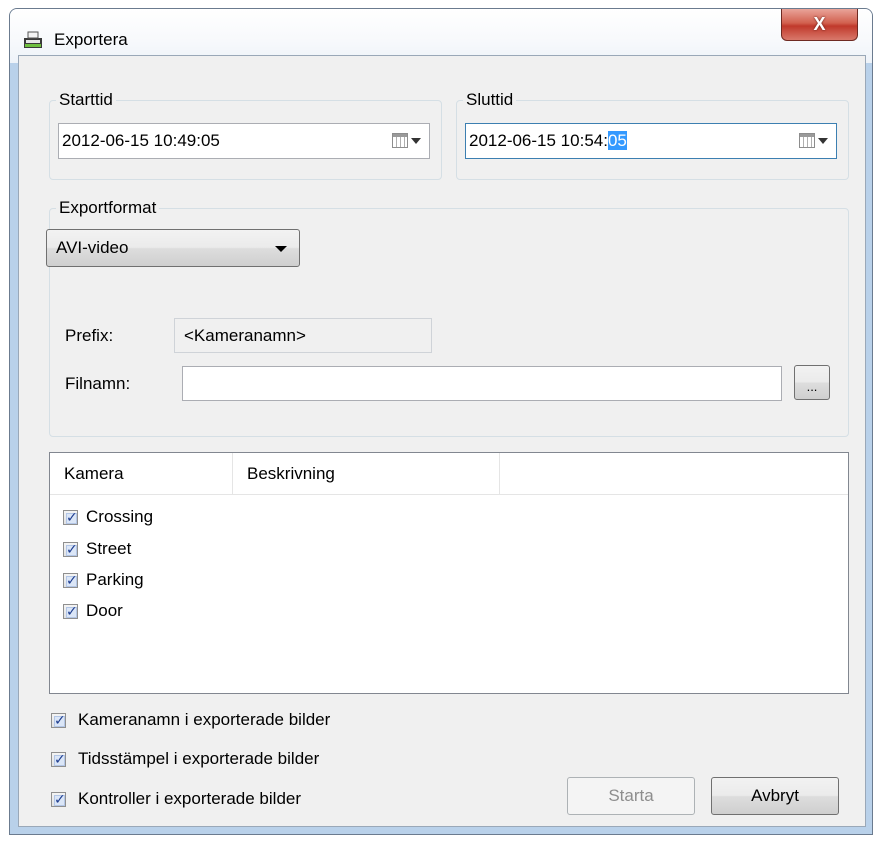 The image size is (879, 841). I want to click on prefix-label: Prefix:, so click(89, 335).